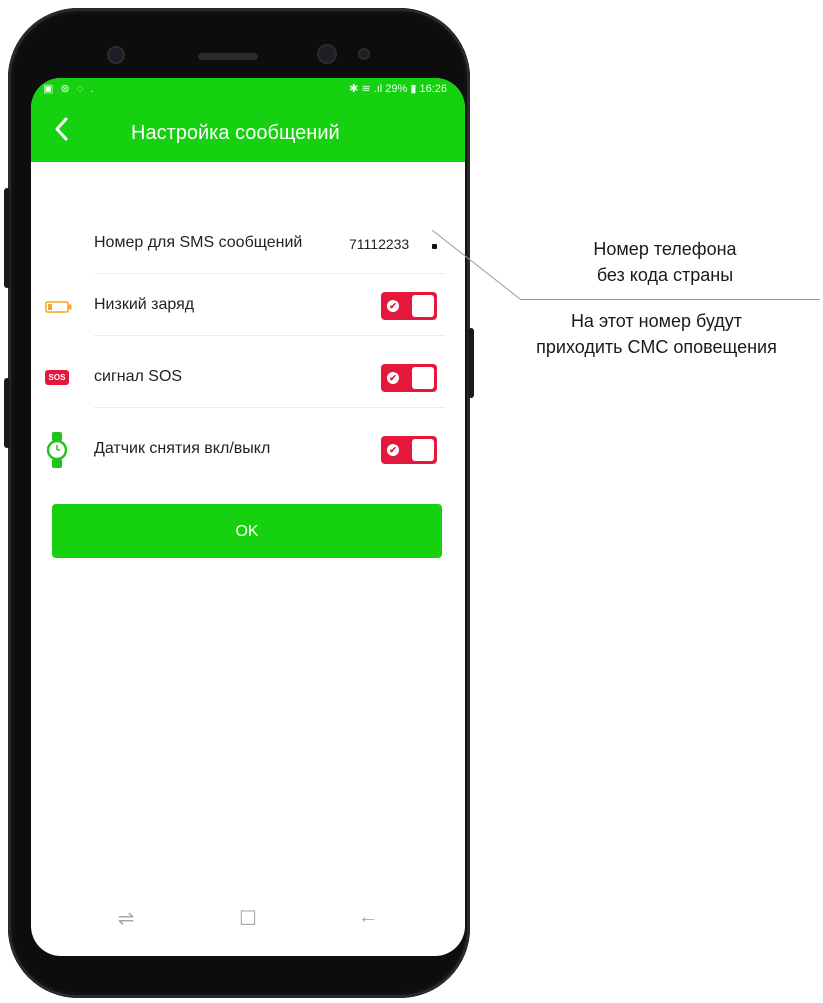 The width and height of the screenshot is (823, 1003). Describe the element at coordinates (656, 321) in the screenshot. I see `callout-line-3: На этот номер будут` at that location.